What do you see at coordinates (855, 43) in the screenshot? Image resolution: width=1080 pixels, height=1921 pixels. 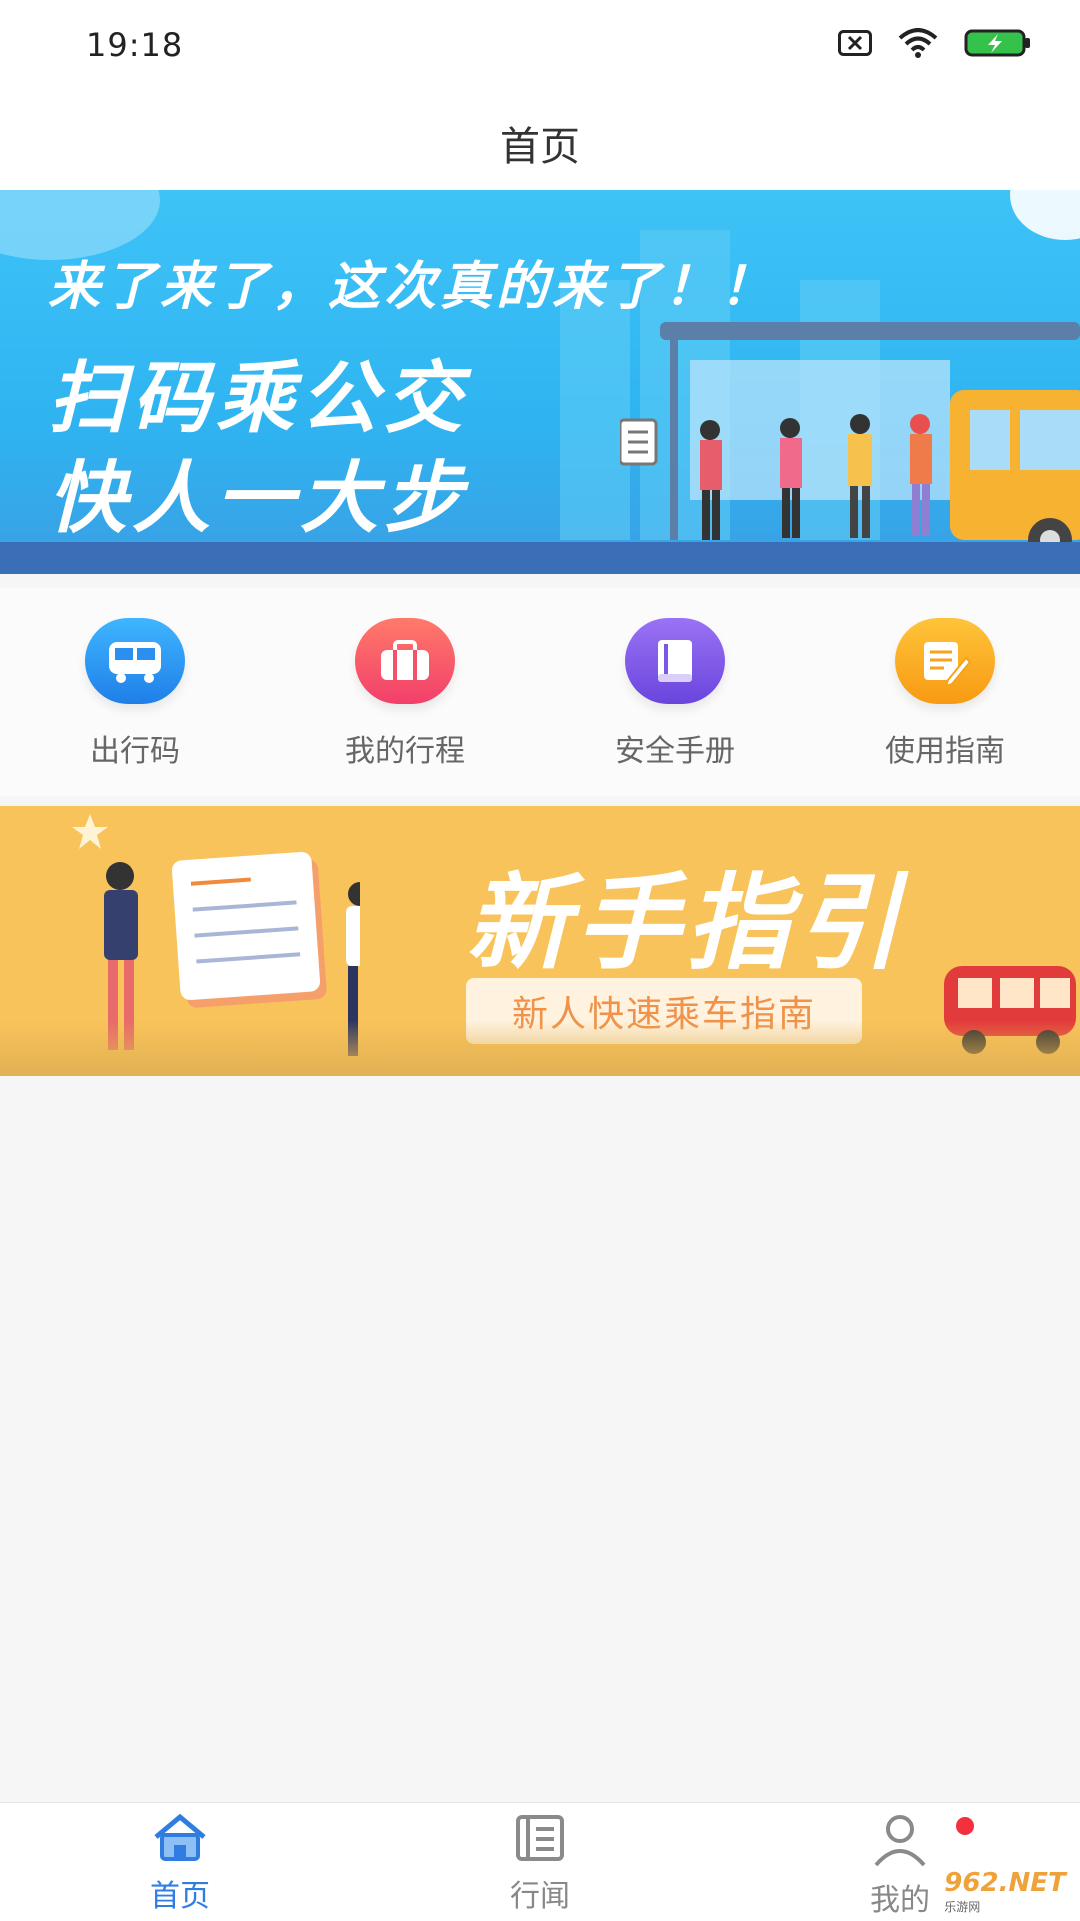 I see `sim-error-icon` at bounding box center [855, 43].